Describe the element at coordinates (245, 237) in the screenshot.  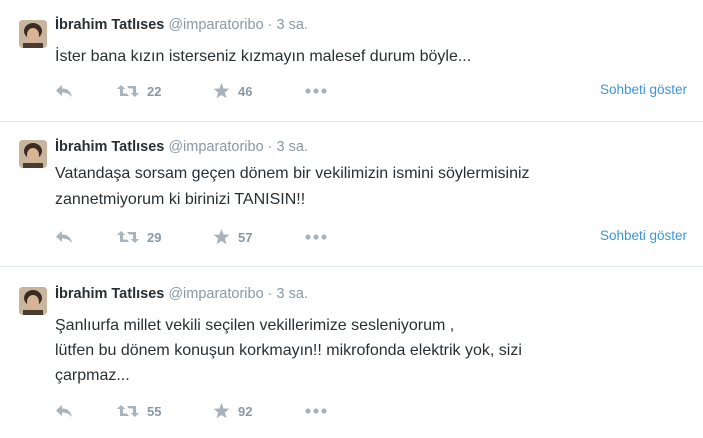
I see `favorite-count: 57` at that location.